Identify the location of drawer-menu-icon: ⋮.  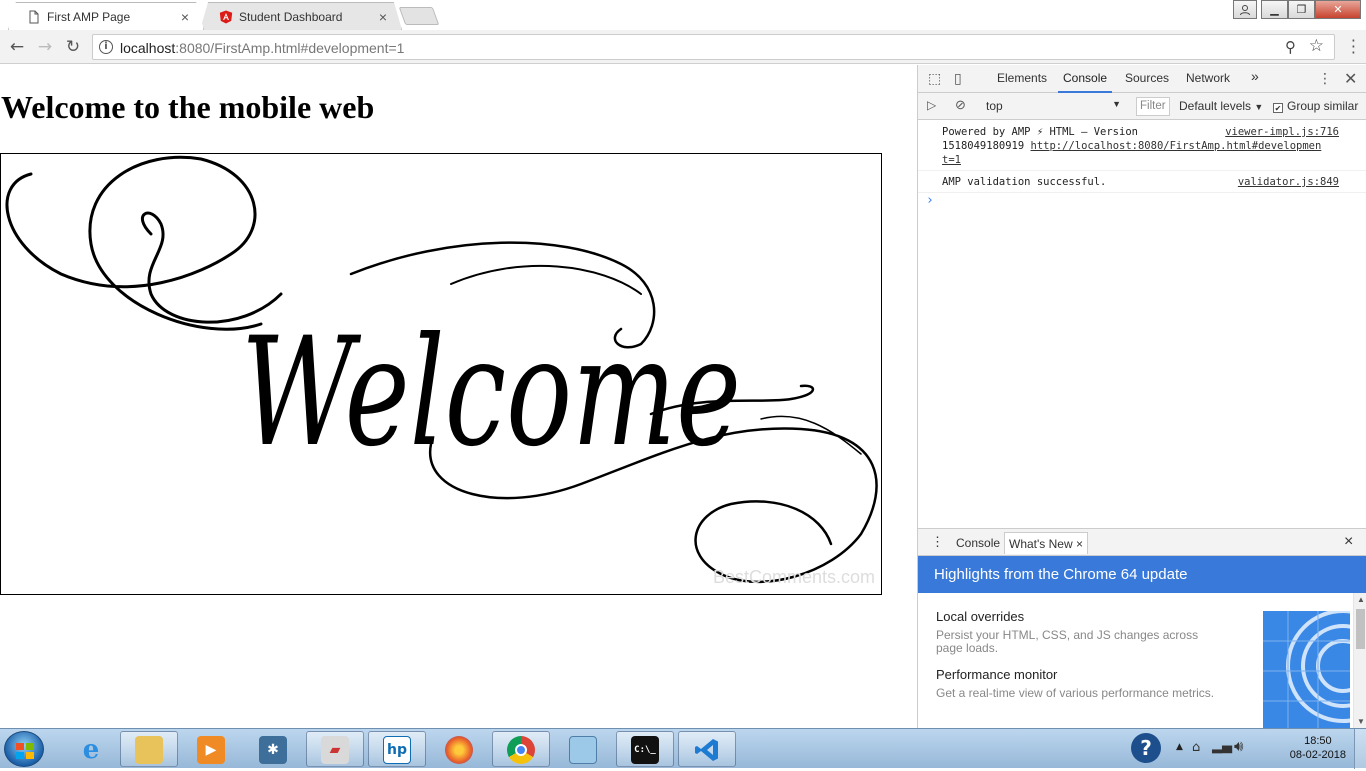
(937, 542).